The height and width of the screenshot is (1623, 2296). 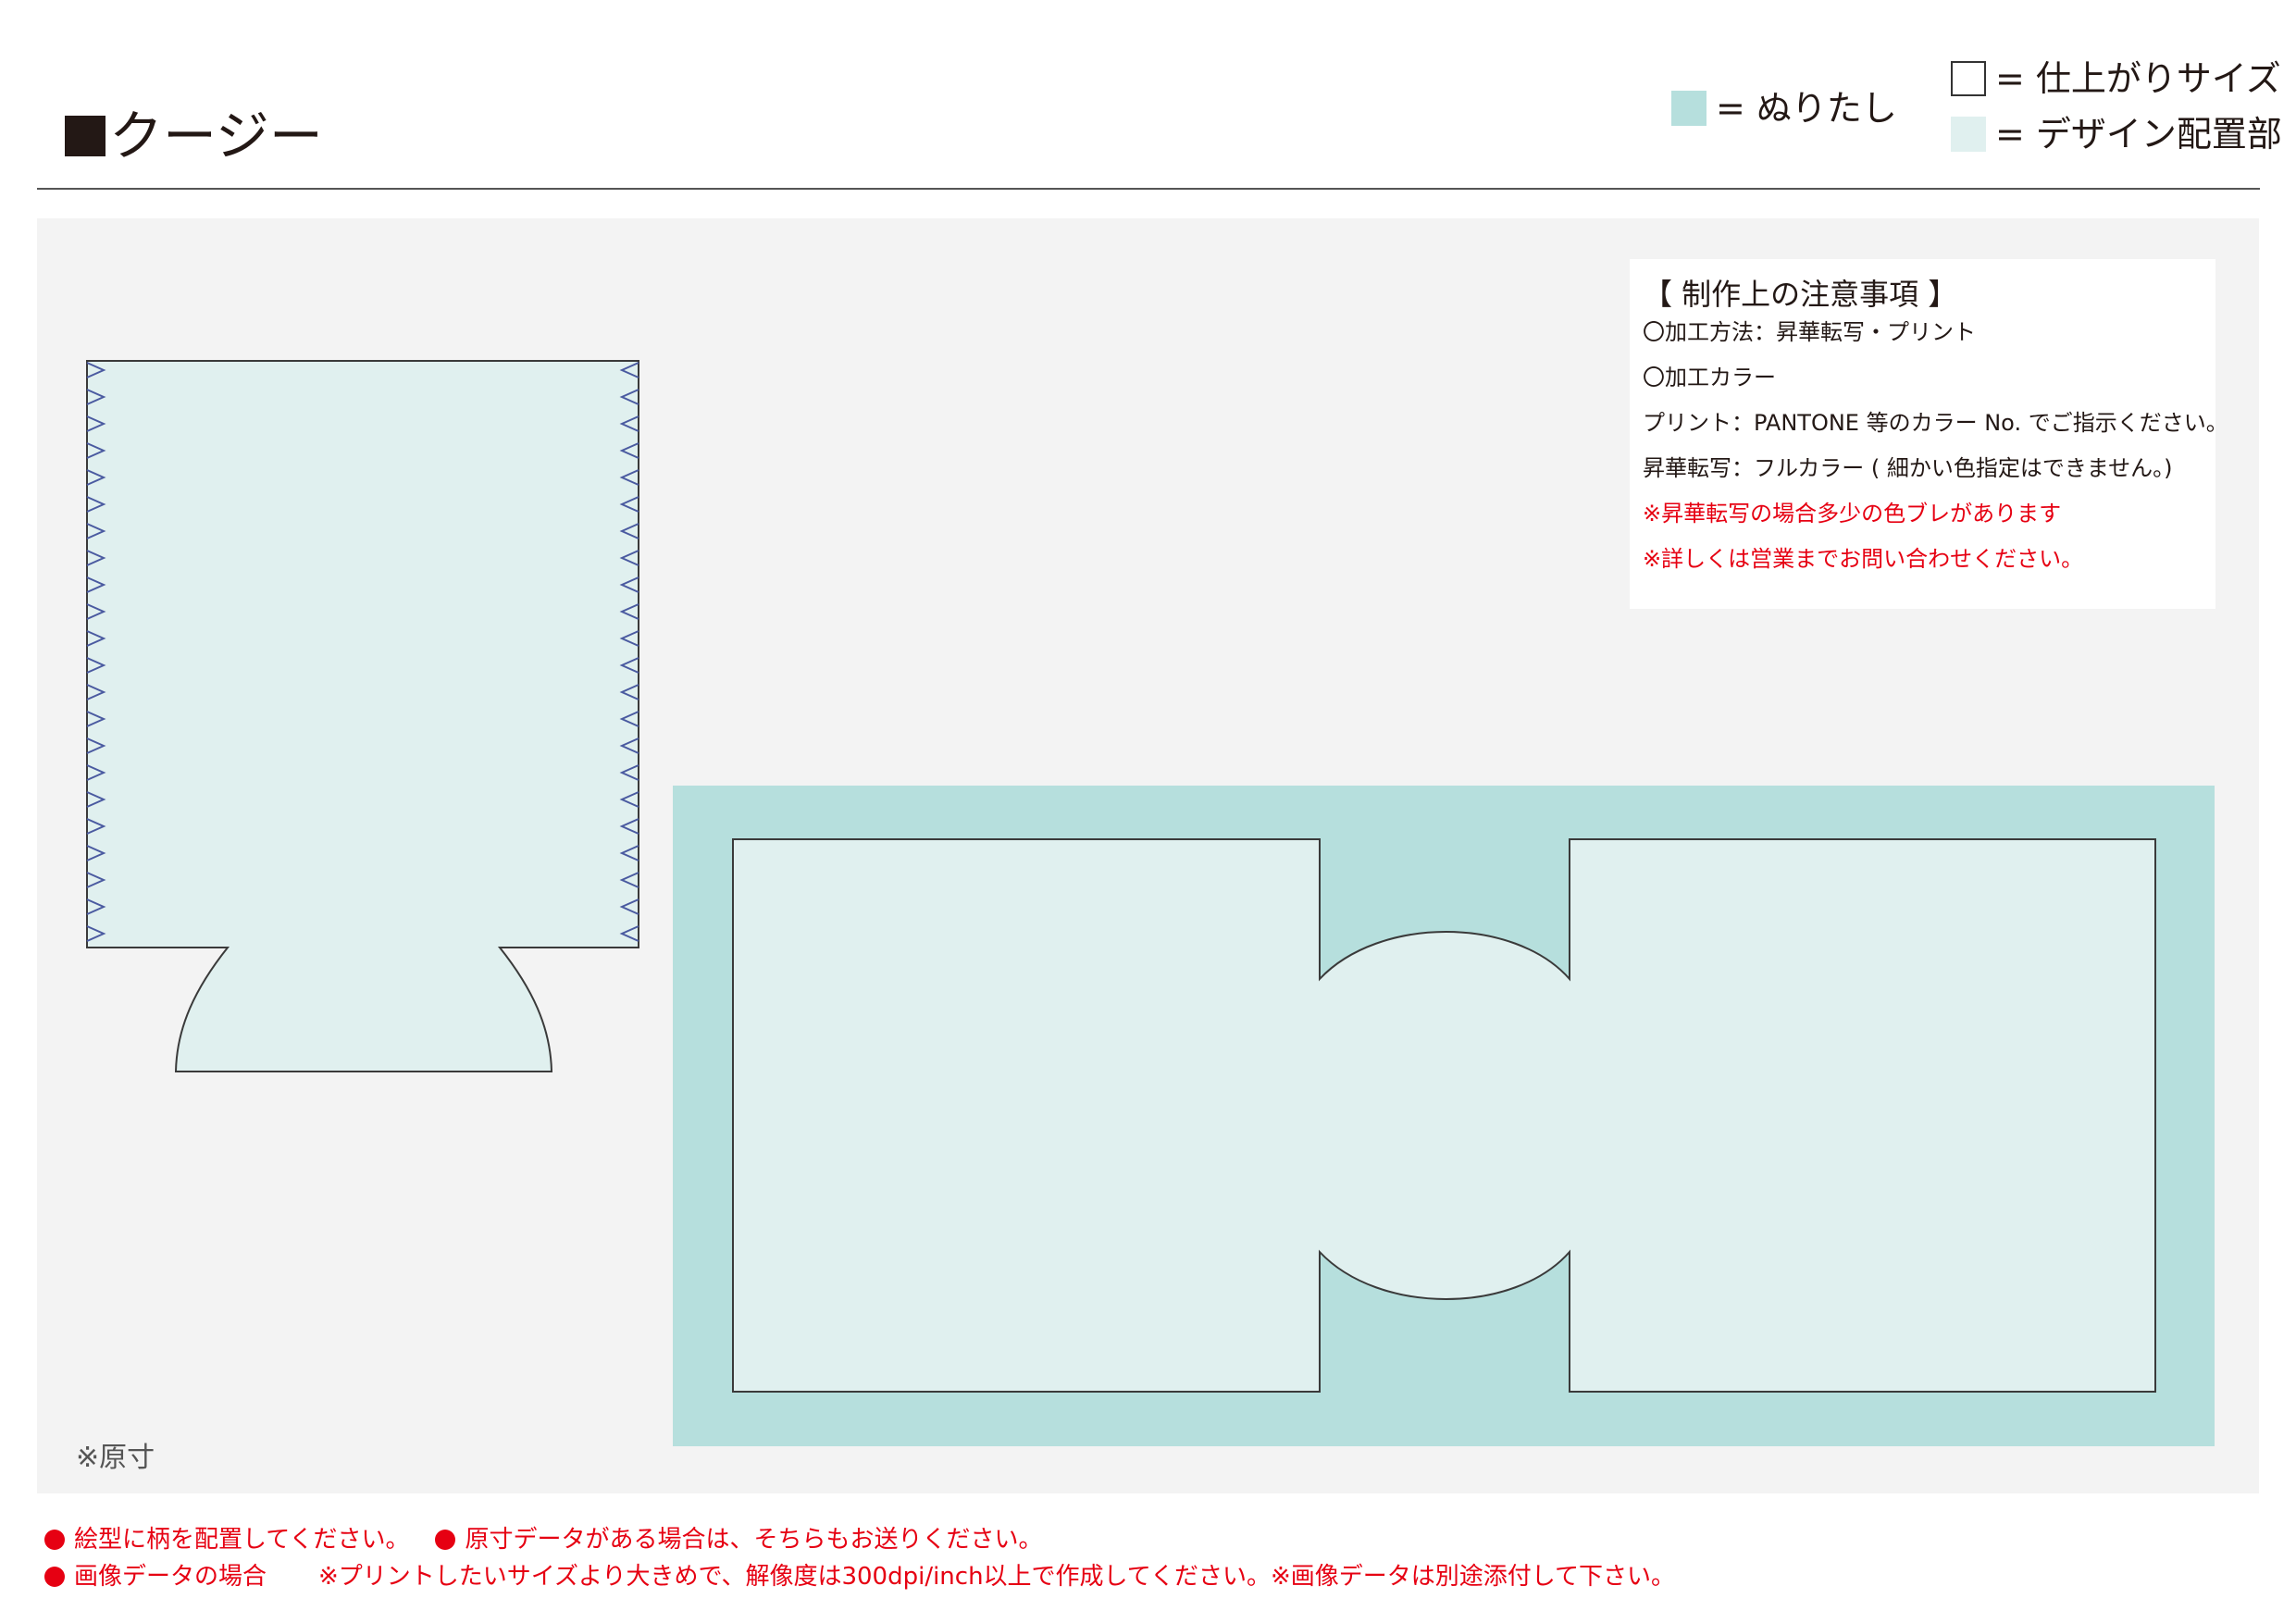 I want to click on notes-line: 昇華転写：フルカラー ( 細かい色指定はできません。), so click(x=1908, y=468).